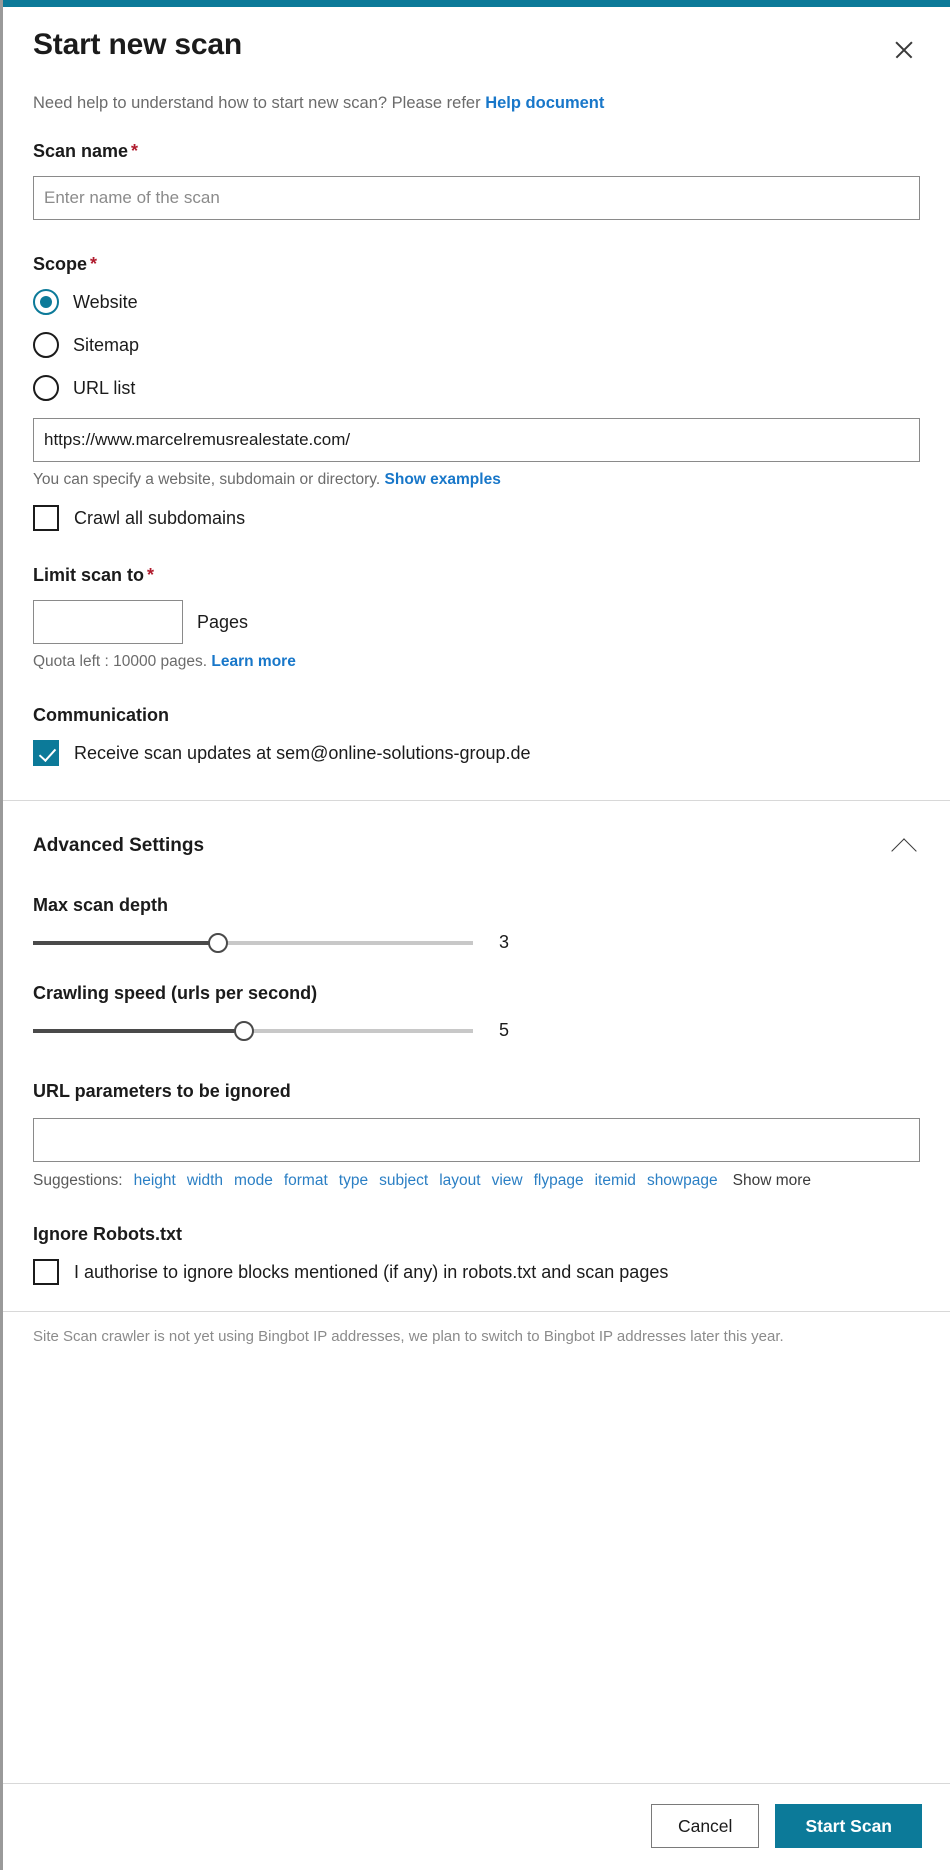 The width and height of the screenshot is (950, 1870). Describe the element at coordinates (476, 518) in the screenshot. I see `crawl-subdomains-checkbox-row: Crawl all subdomains` at that location.